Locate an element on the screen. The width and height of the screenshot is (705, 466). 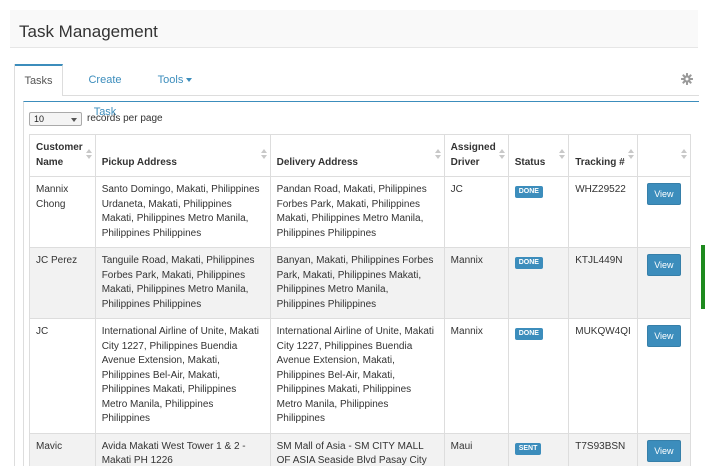
column-header-delivery-address: Delivery Address is located at coordinates (357, 155).